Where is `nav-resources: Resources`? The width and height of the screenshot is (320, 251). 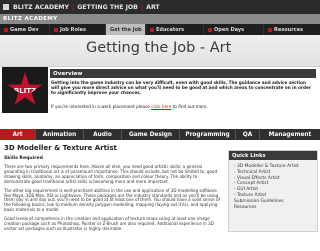 nav-resources: Resources is located at coordinates (292, 29).